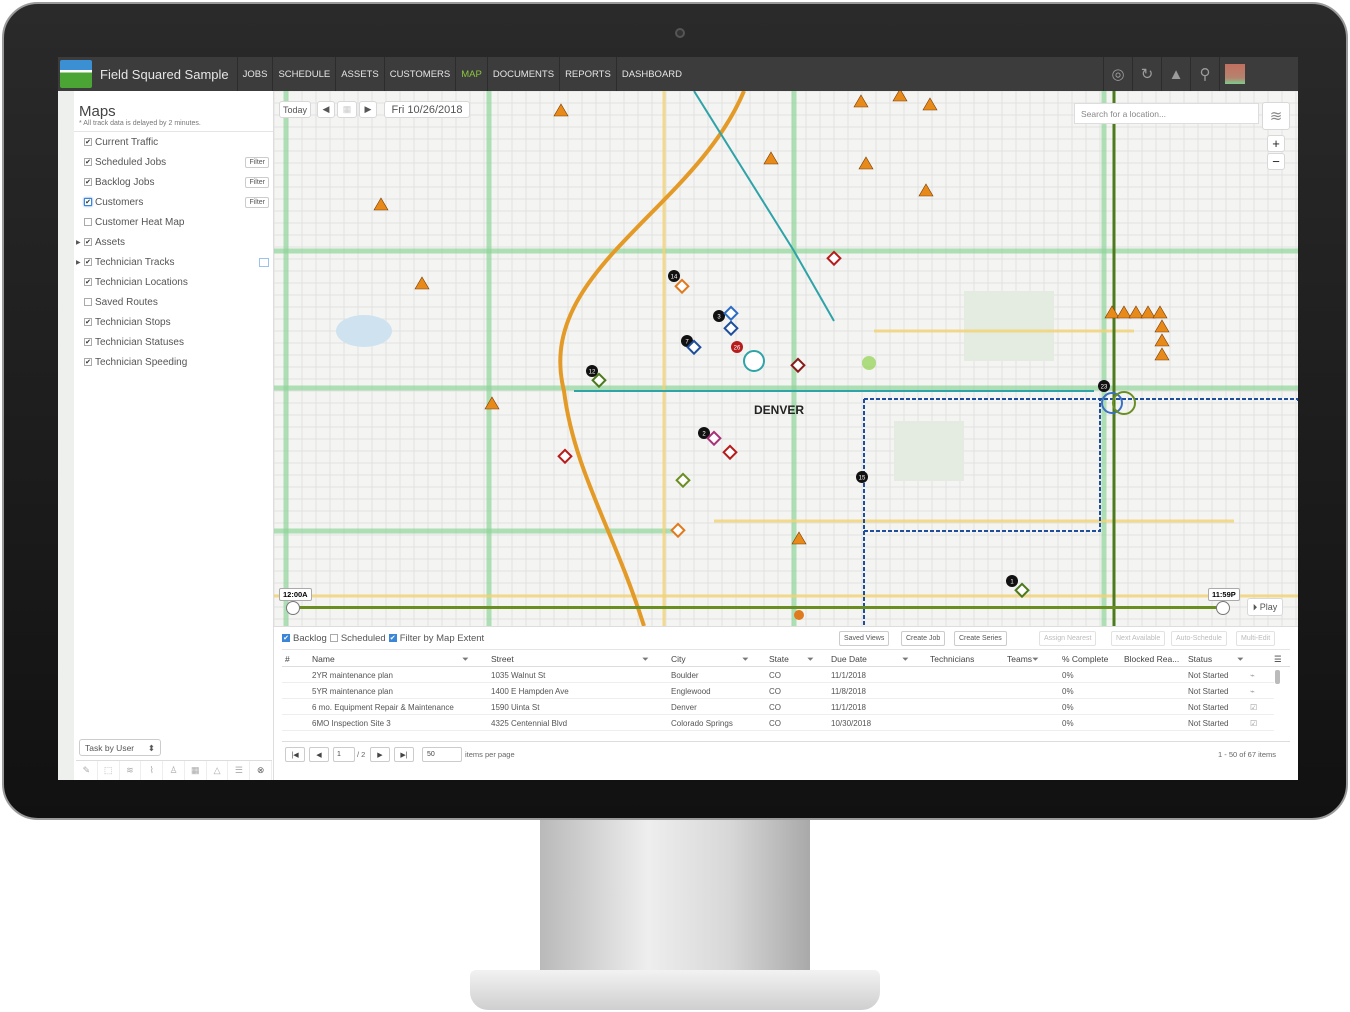 This screenshot has width=1350, height=1012. Describe the element at coordinates (779, 659) in the screenshot. I see `column-header: State` at that location.